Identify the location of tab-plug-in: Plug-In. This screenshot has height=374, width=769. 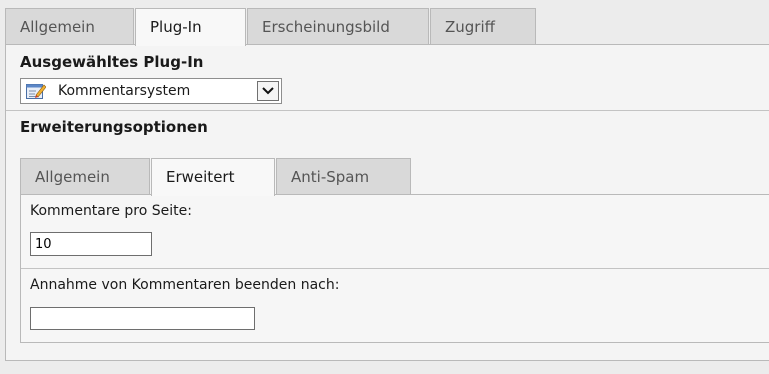
(190, 27).